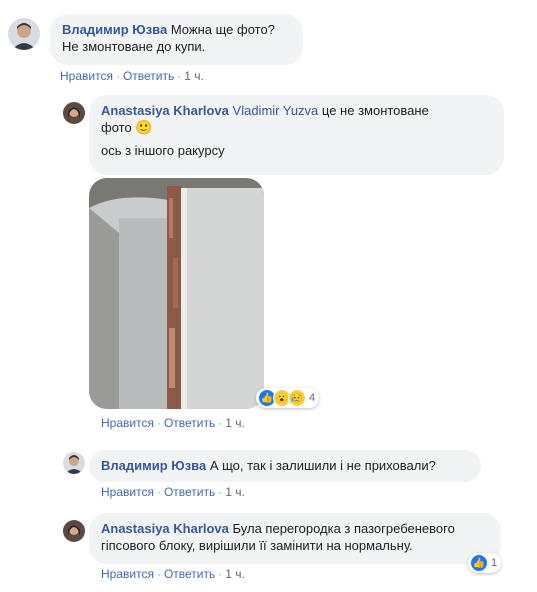  What do you see at coordinates (343, 528) in the screenshot?
I see `comment-text: Була перегородка з пазогребеневого` at bounding box center [343, 528].